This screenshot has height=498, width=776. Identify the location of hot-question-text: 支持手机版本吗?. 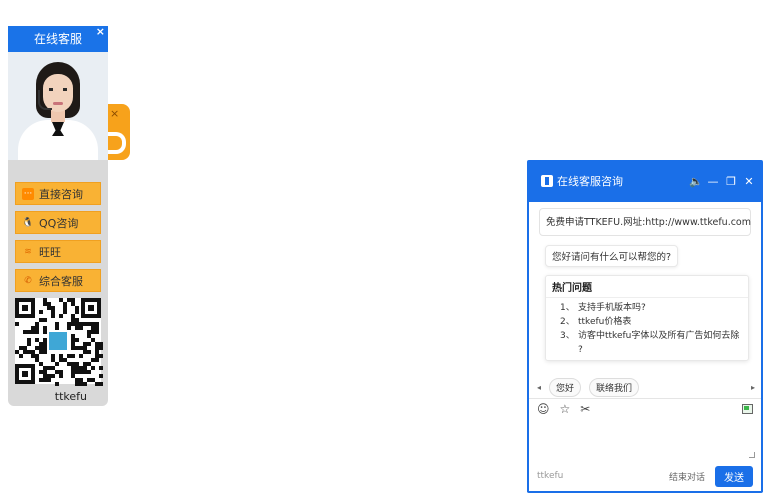
(612, 308).